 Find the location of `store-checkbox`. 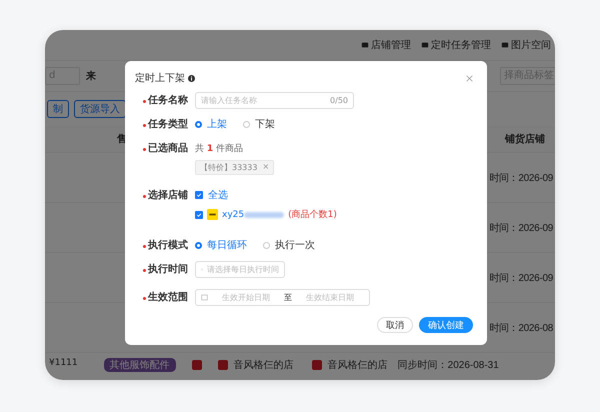

store-checkbox is located at coordinates (199, 214).